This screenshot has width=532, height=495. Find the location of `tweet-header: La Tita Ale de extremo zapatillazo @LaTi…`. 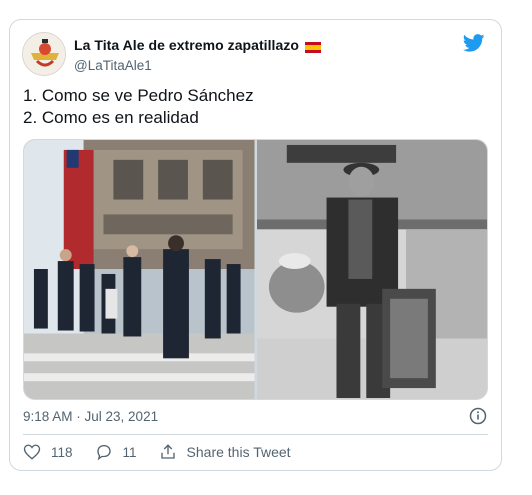

tweet-header: La Tita Ale de extremo zapatillazo @LaTi… is located at coordinates (255, 54).